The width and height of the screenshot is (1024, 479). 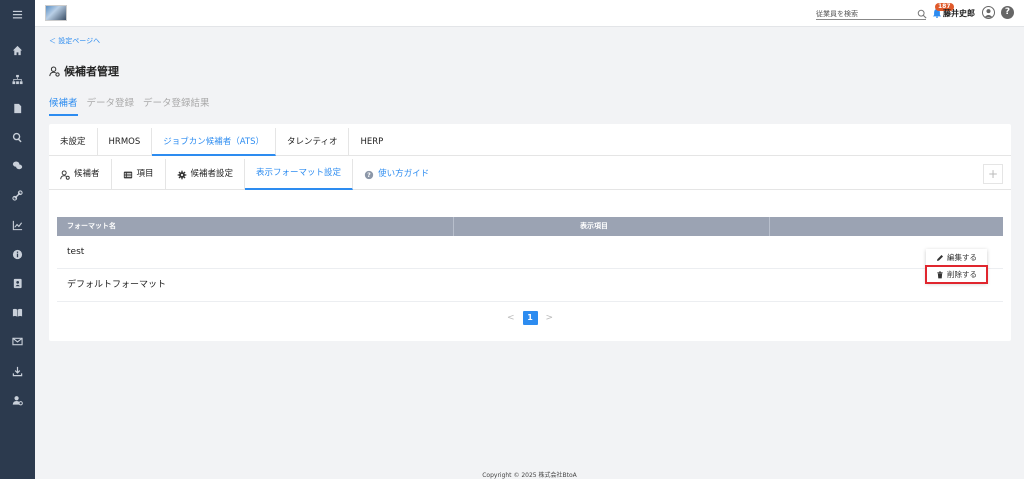 What do you see at coordinates (181, 174) in the screenshot?
I see `gear-icon` at bounding box center [181, 174].